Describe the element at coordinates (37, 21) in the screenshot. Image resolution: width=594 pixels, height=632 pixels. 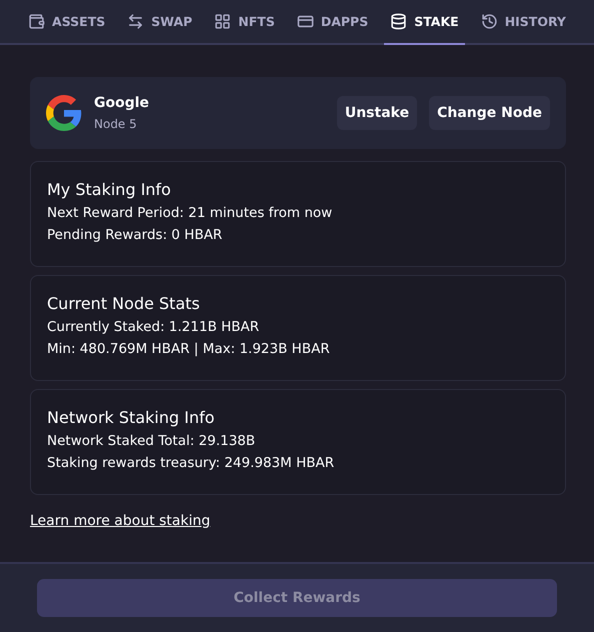
I see `wallet-icon` at that location.